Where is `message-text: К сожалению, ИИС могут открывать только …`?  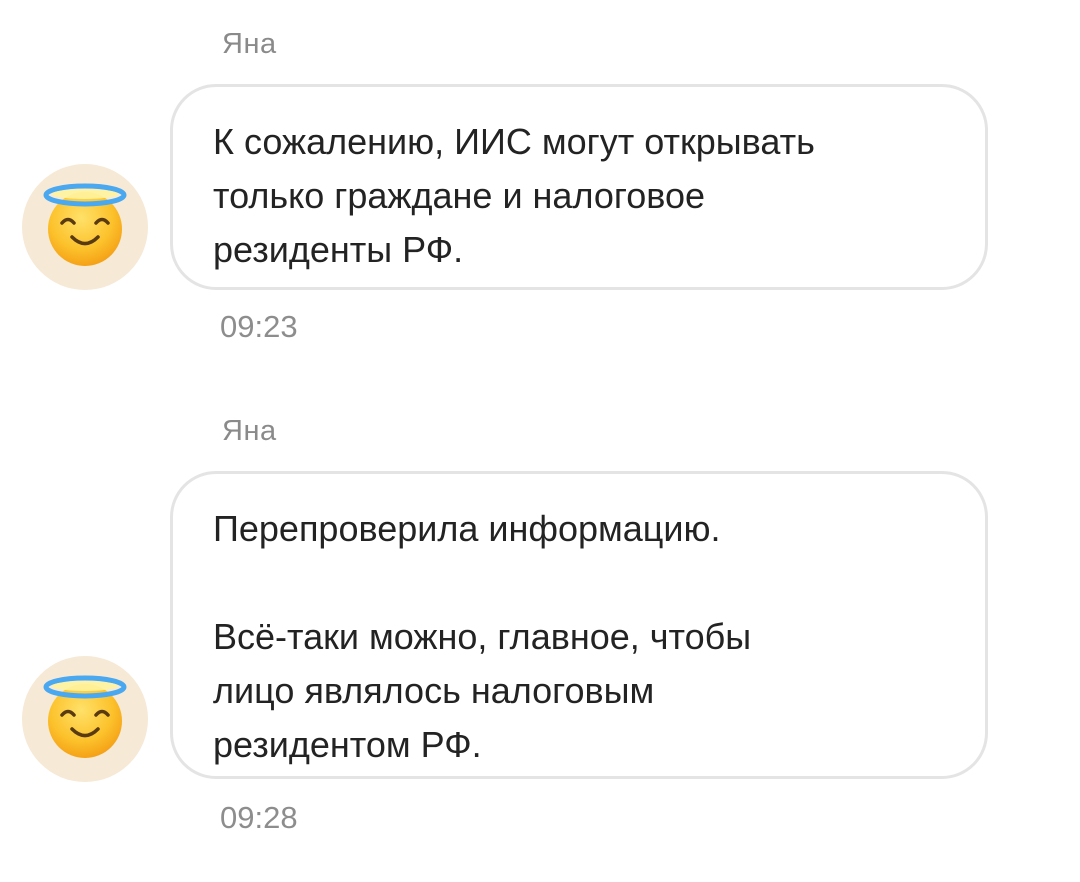
message-text: К сожалению, ИИС могут открывать только … is located at coordinates (514, 195).